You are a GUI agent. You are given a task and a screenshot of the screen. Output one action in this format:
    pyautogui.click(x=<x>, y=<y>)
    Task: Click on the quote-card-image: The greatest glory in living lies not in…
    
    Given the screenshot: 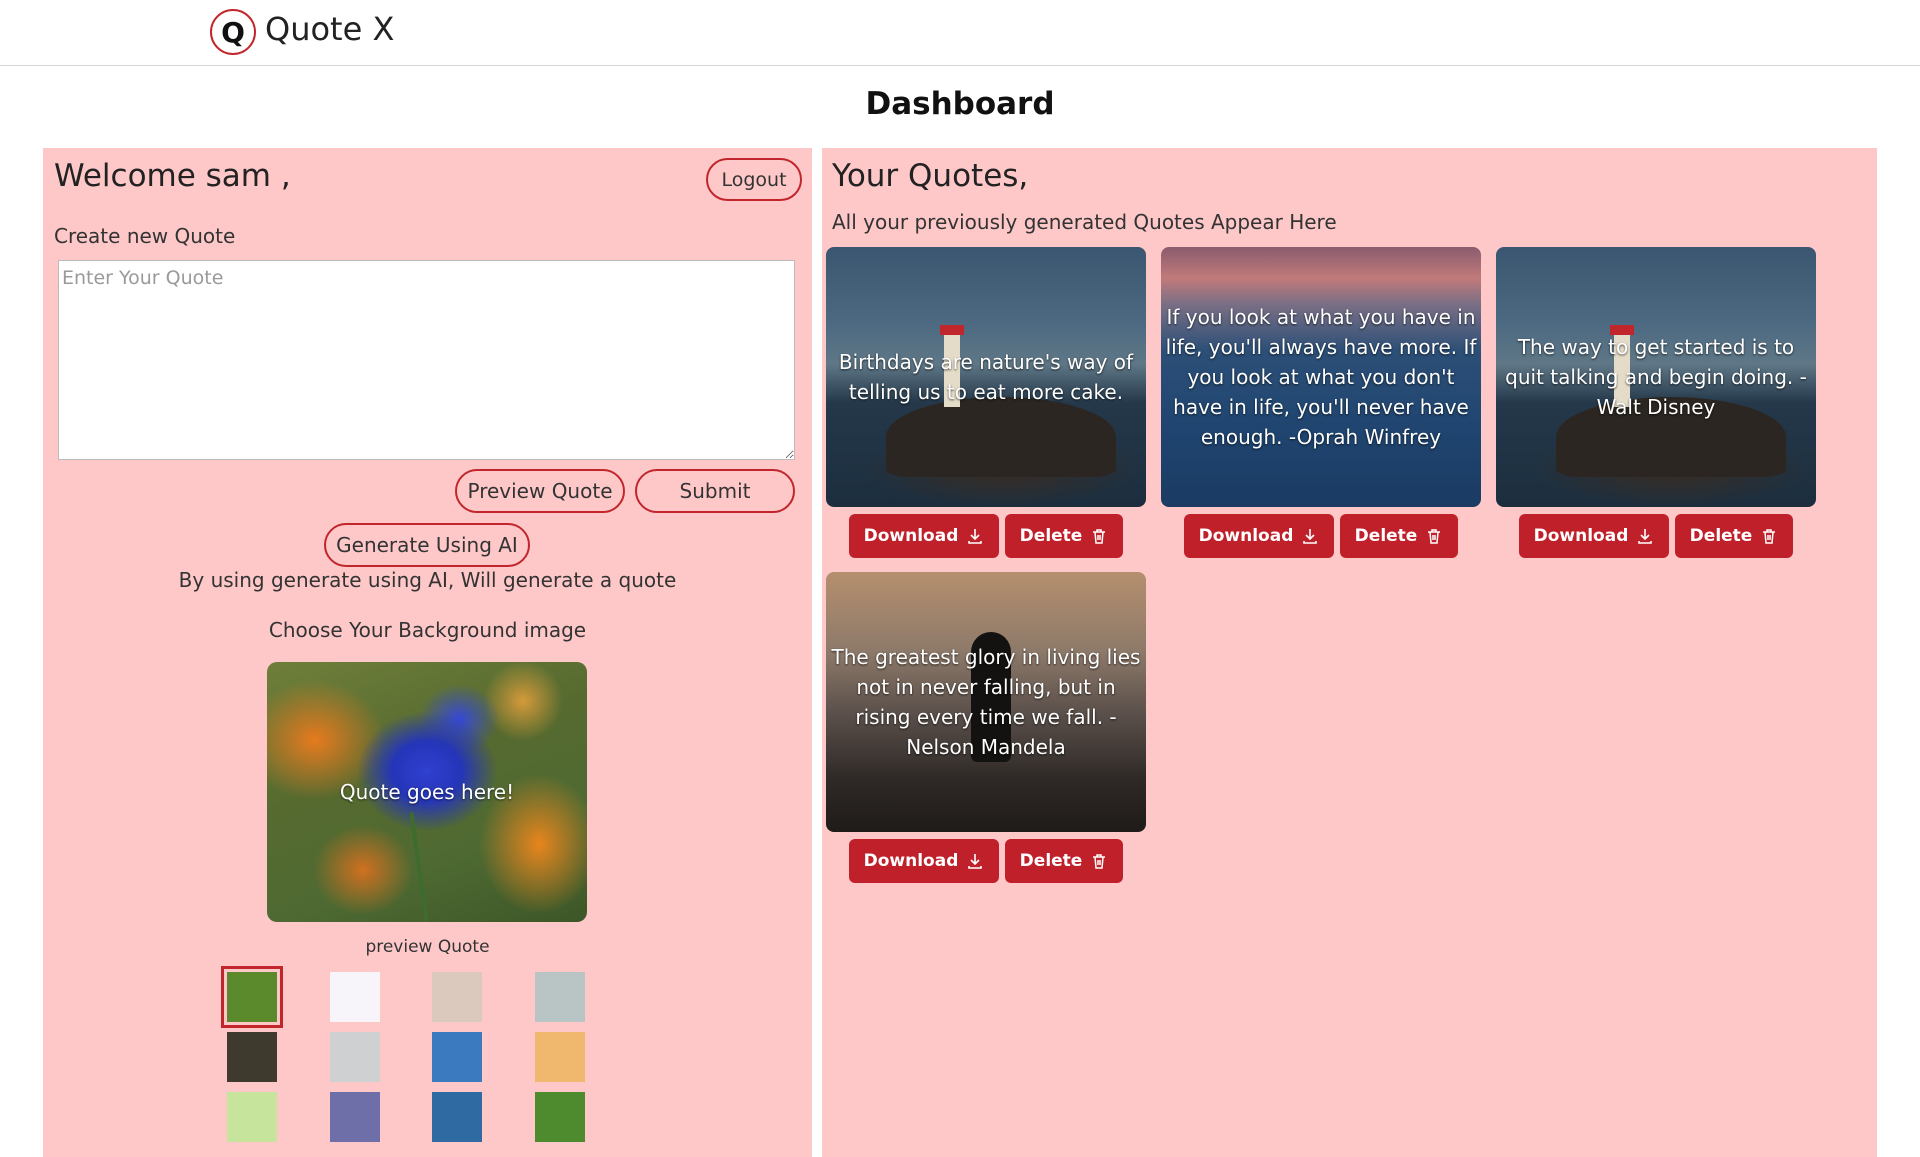 What is the action you would take?
    pyautogui.click(x=986, y=702)
    